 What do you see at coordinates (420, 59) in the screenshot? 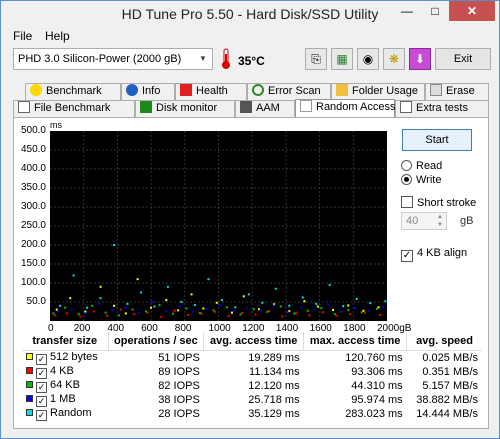
I see `save-button: ⬇` at bounding box center [420, 59].